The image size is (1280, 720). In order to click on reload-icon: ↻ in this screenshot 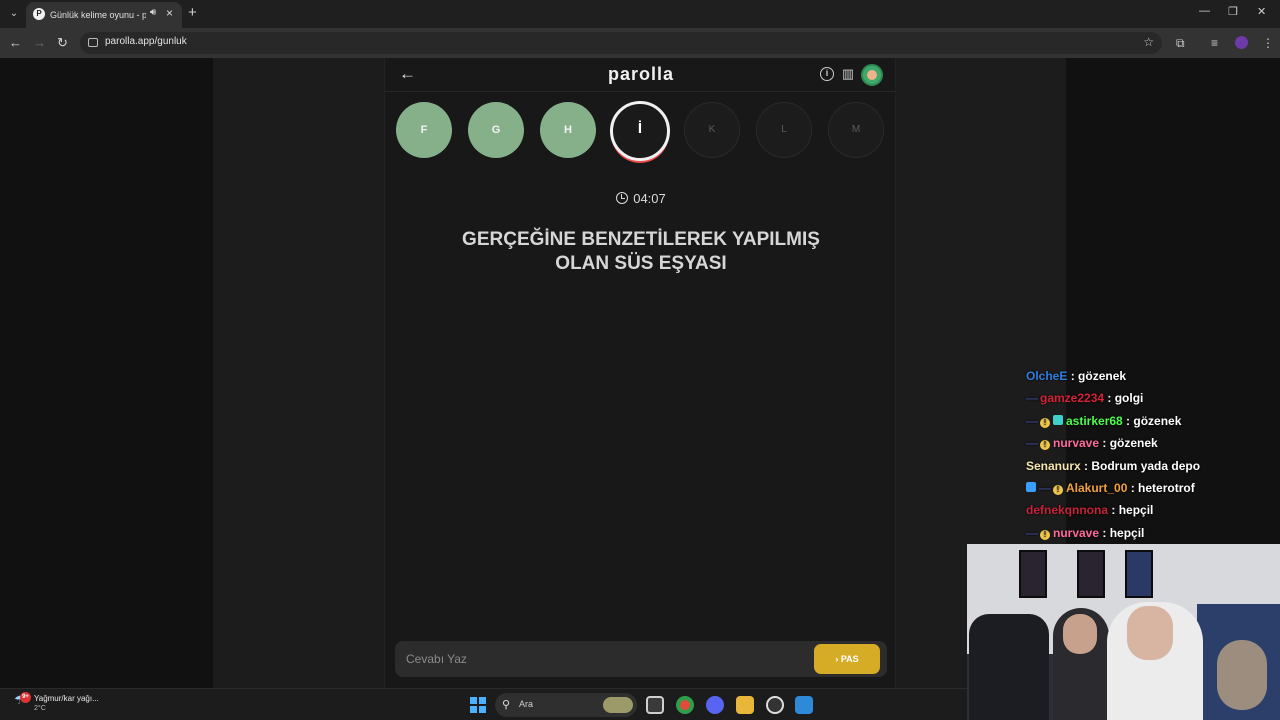, I will do `click(62, 43)`.